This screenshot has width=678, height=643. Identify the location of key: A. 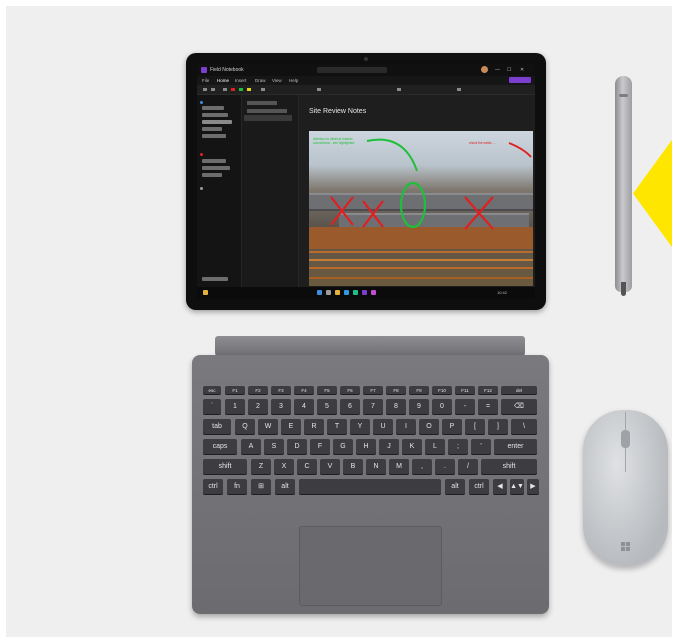
(251, 447).